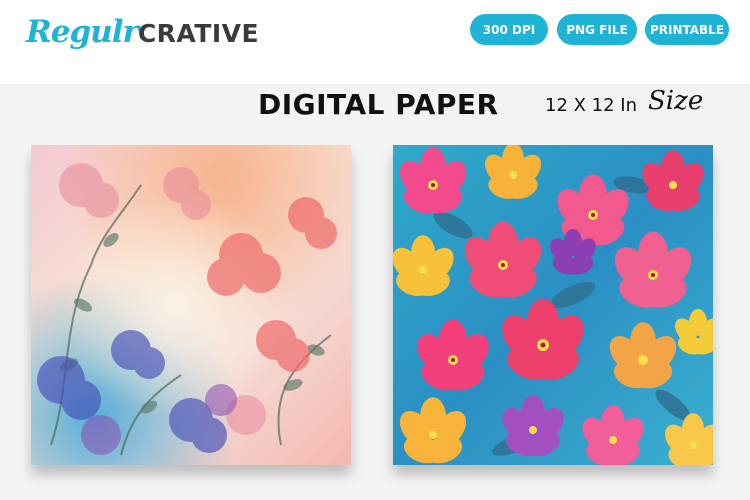 This screenshot has height=500, width=750. I want to click on badge-file-type: PNG FILE, so click(597, 29).